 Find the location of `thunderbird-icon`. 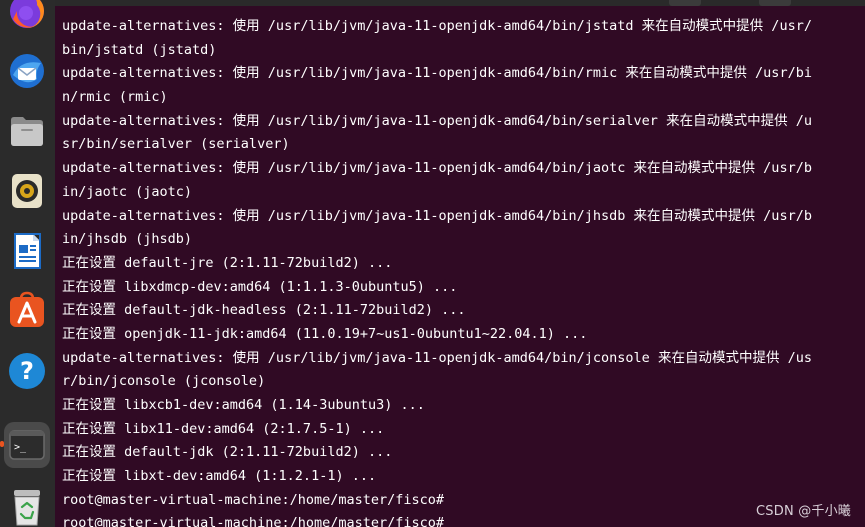

thunderbird-icon is located at coordinates (27, 71).